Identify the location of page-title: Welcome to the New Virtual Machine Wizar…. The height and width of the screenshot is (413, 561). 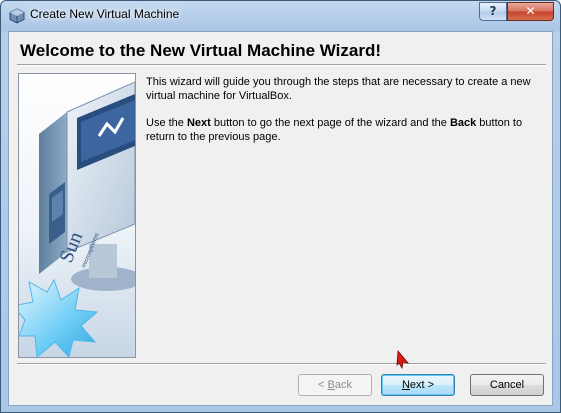
(201, 50).